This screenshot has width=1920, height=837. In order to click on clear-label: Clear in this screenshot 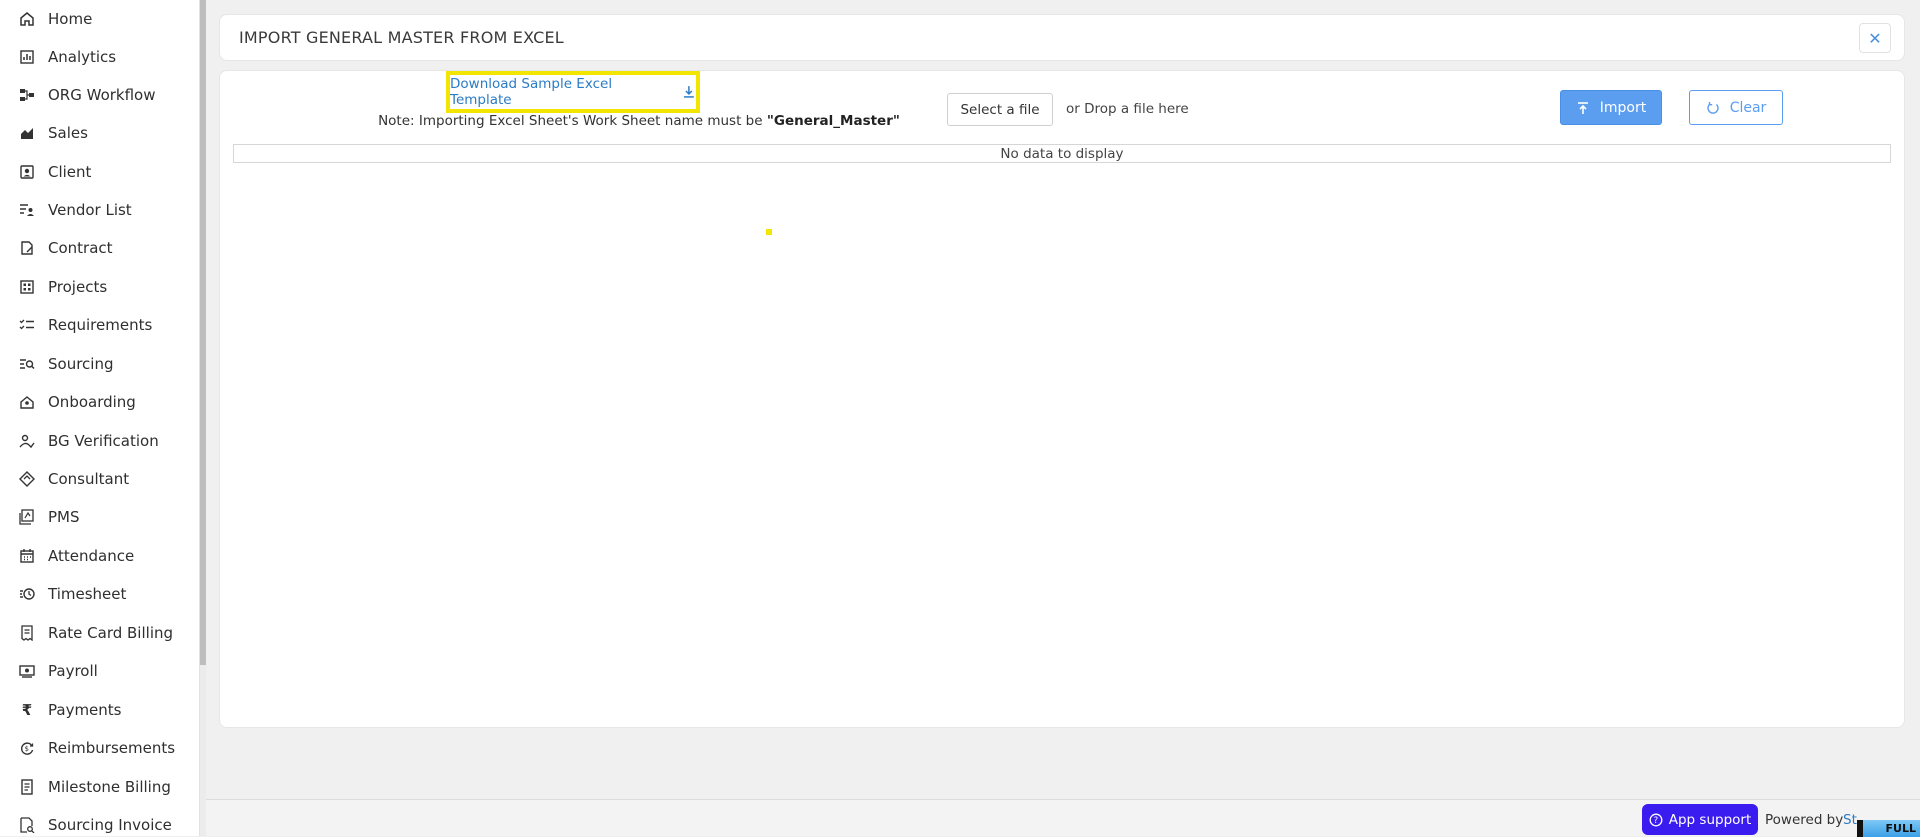, I will do `click(1748, 107)`.